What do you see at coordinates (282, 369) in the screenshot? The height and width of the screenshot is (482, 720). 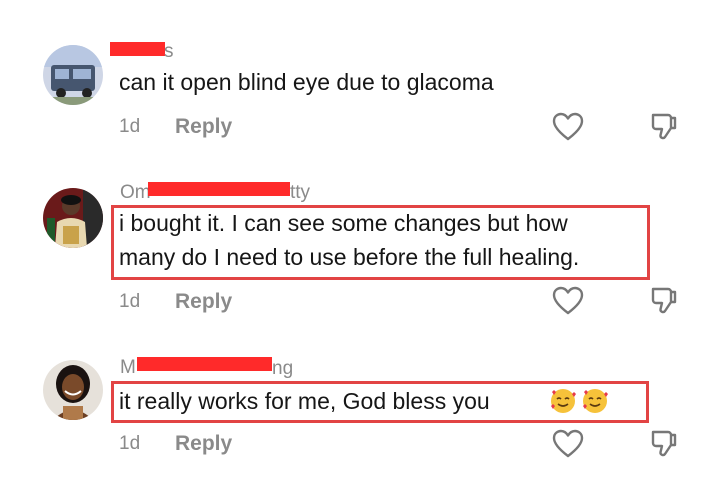 I see `username-end: ng` at bounding box center [282, 369].